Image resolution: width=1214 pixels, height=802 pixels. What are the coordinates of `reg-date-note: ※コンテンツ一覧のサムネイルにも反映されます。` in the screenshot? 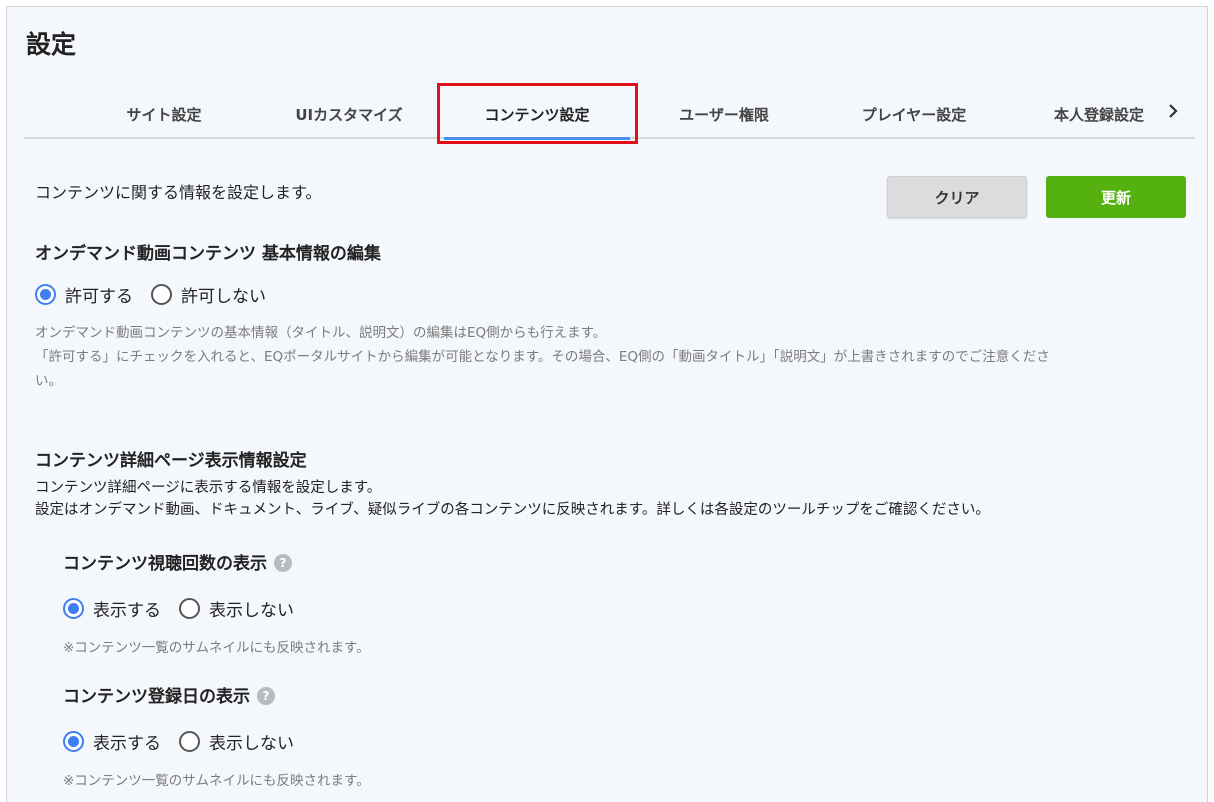 It's located at (216, 781).